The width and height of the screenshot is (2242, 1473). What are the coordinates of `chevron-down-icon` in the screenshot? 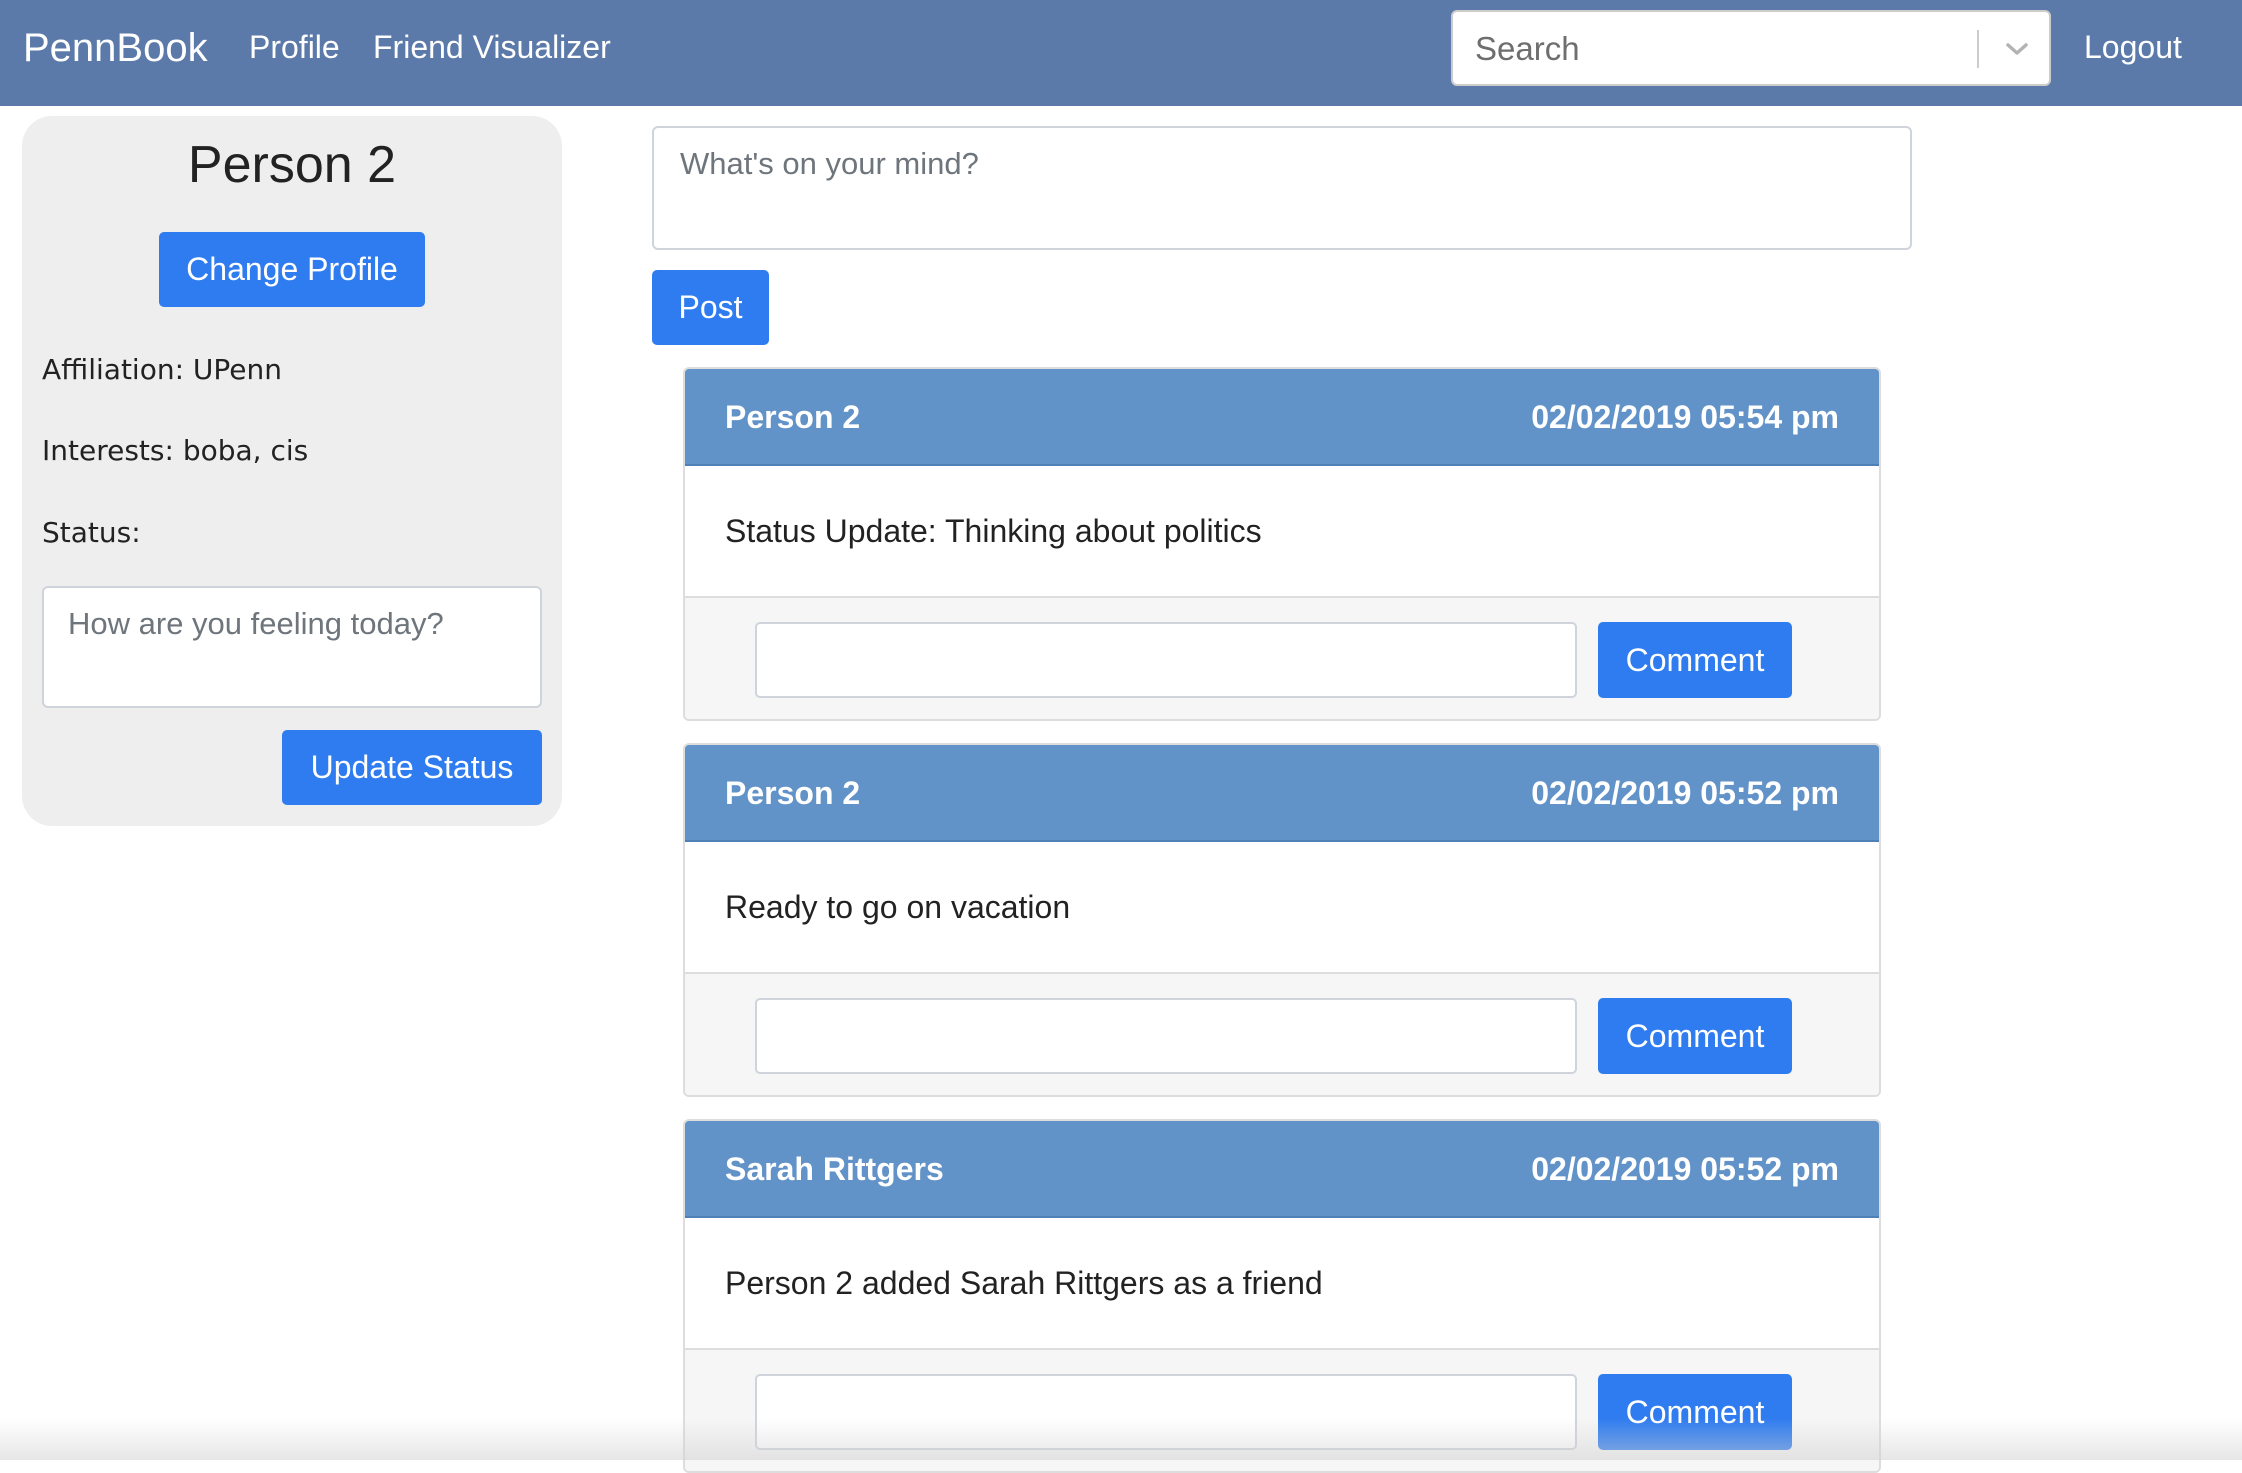 It's located at (2017, 49).